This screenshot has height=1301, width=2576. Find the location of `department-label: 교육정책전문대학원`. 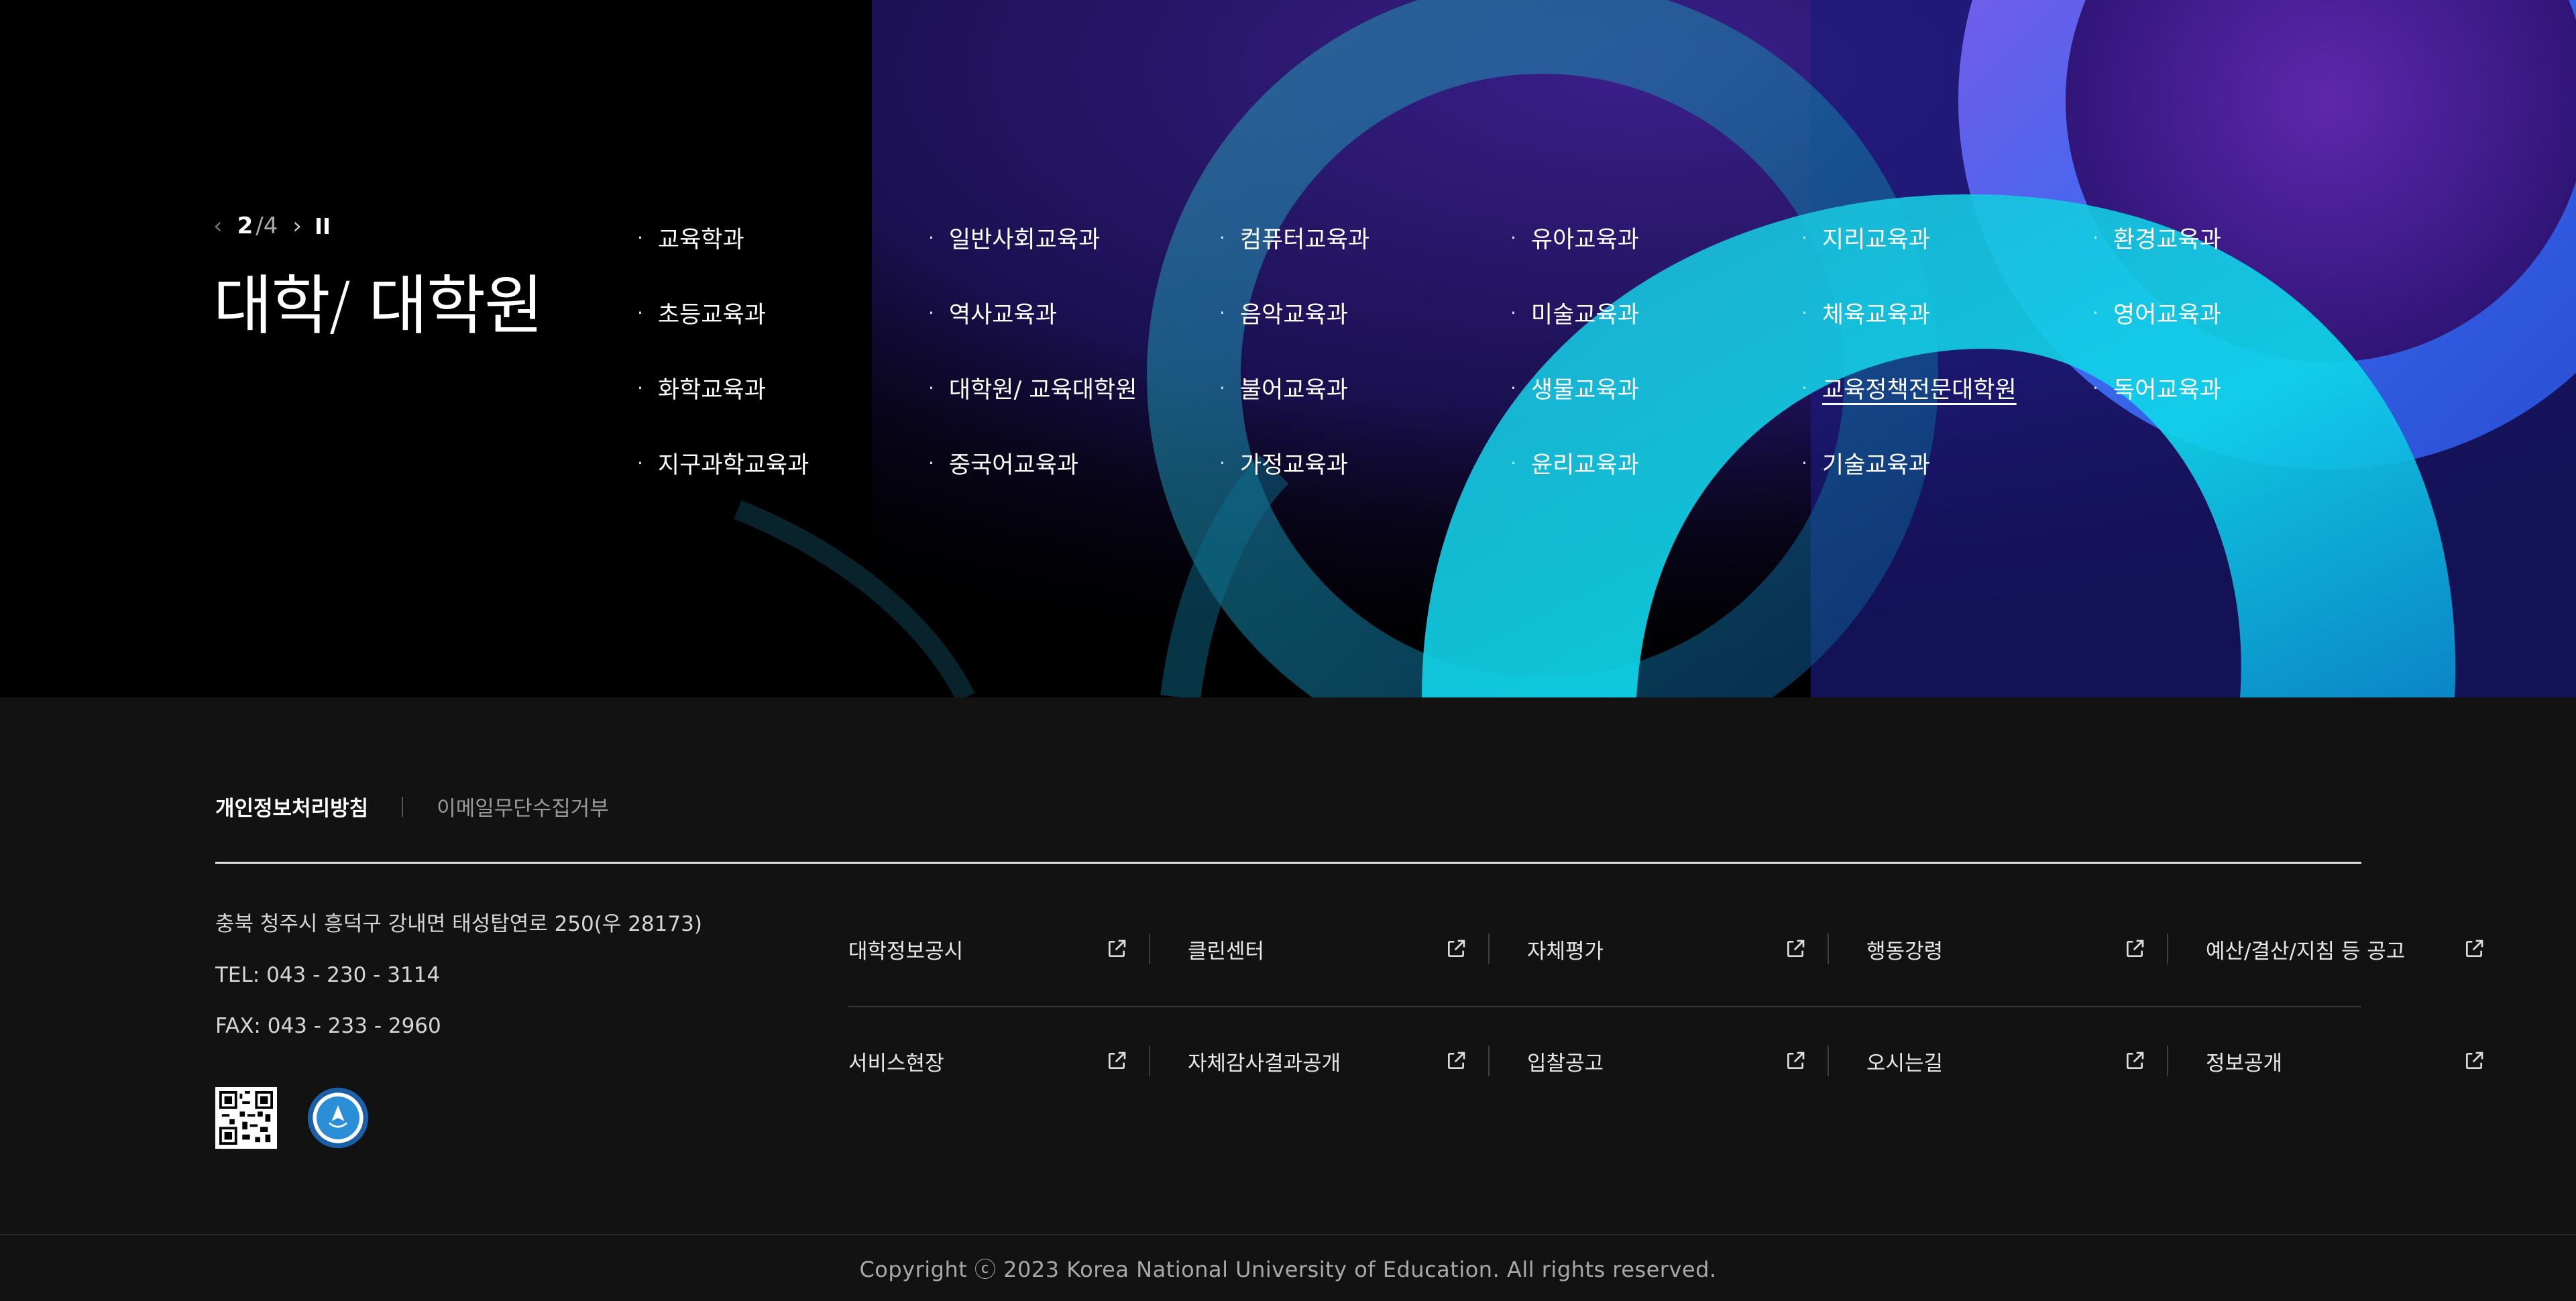

department-label: 교육정책전문대학원 is located at coordinates (1919, 390).